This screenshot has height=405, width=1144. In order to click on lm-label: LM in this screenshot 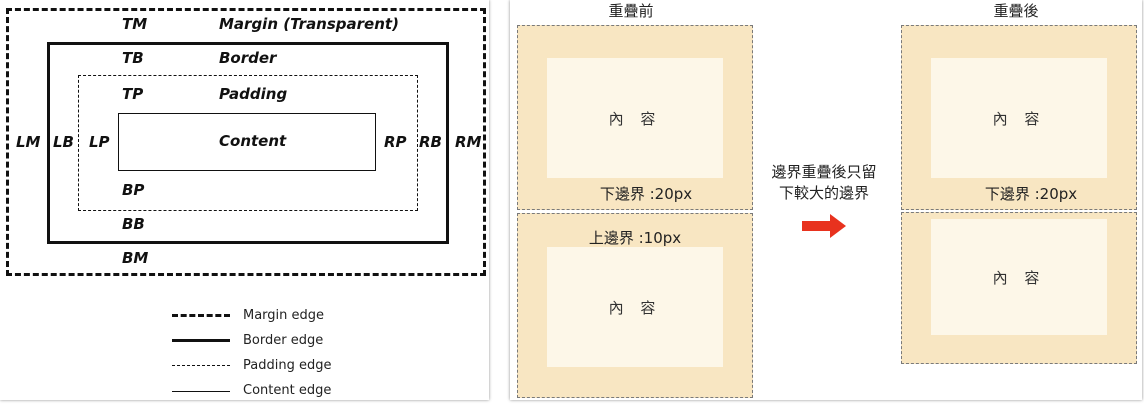, I will do `click(28, 142)`.